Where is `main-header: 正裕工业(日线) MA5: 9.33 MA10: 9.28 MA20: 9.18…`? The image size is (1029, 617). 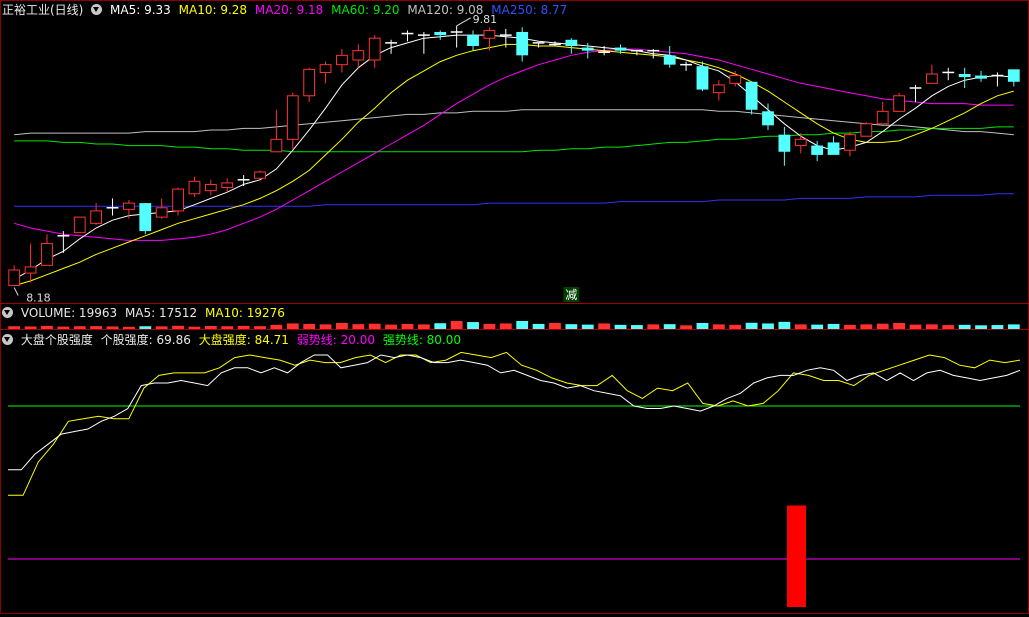
main-header: 正裕工业(日线) MA5: 9.33 MA10: 9.28 MA20: 9.18… is located at coordinates (286, 10).